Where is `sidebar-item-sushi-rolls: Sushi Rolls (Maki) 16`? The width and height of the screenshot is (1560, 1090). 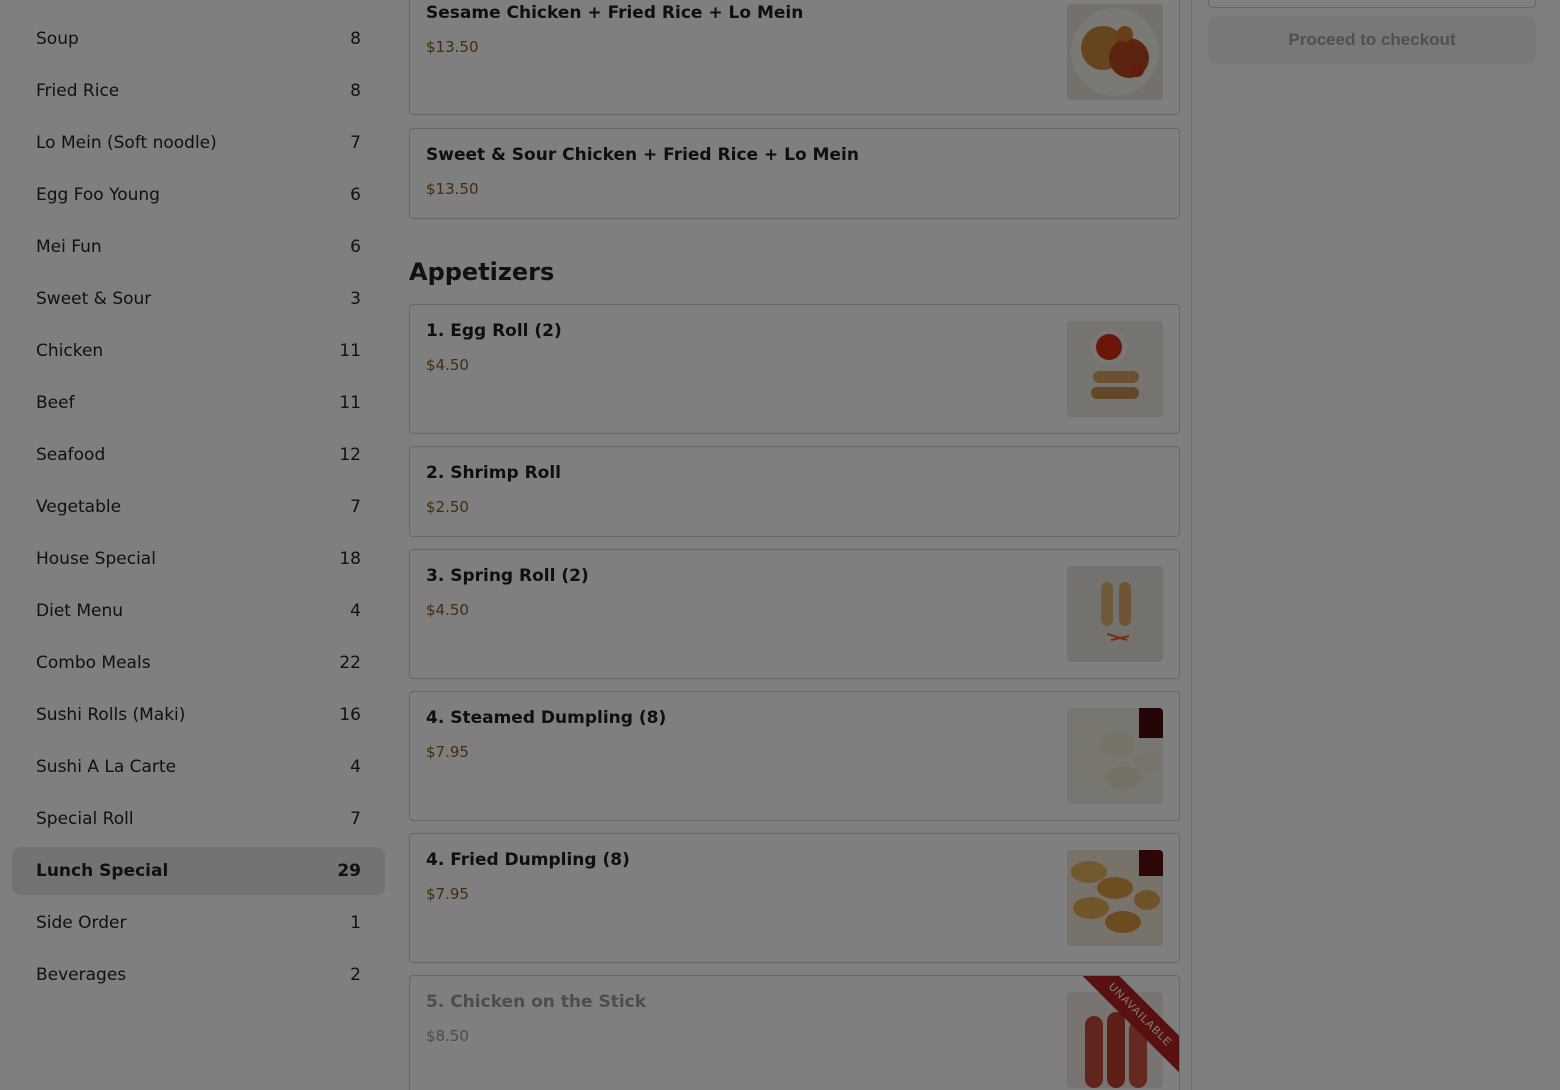 sidebar-item-sushi-rolls: Sushi Rolls (Maki) 16 is located at coordinates (198, 715).